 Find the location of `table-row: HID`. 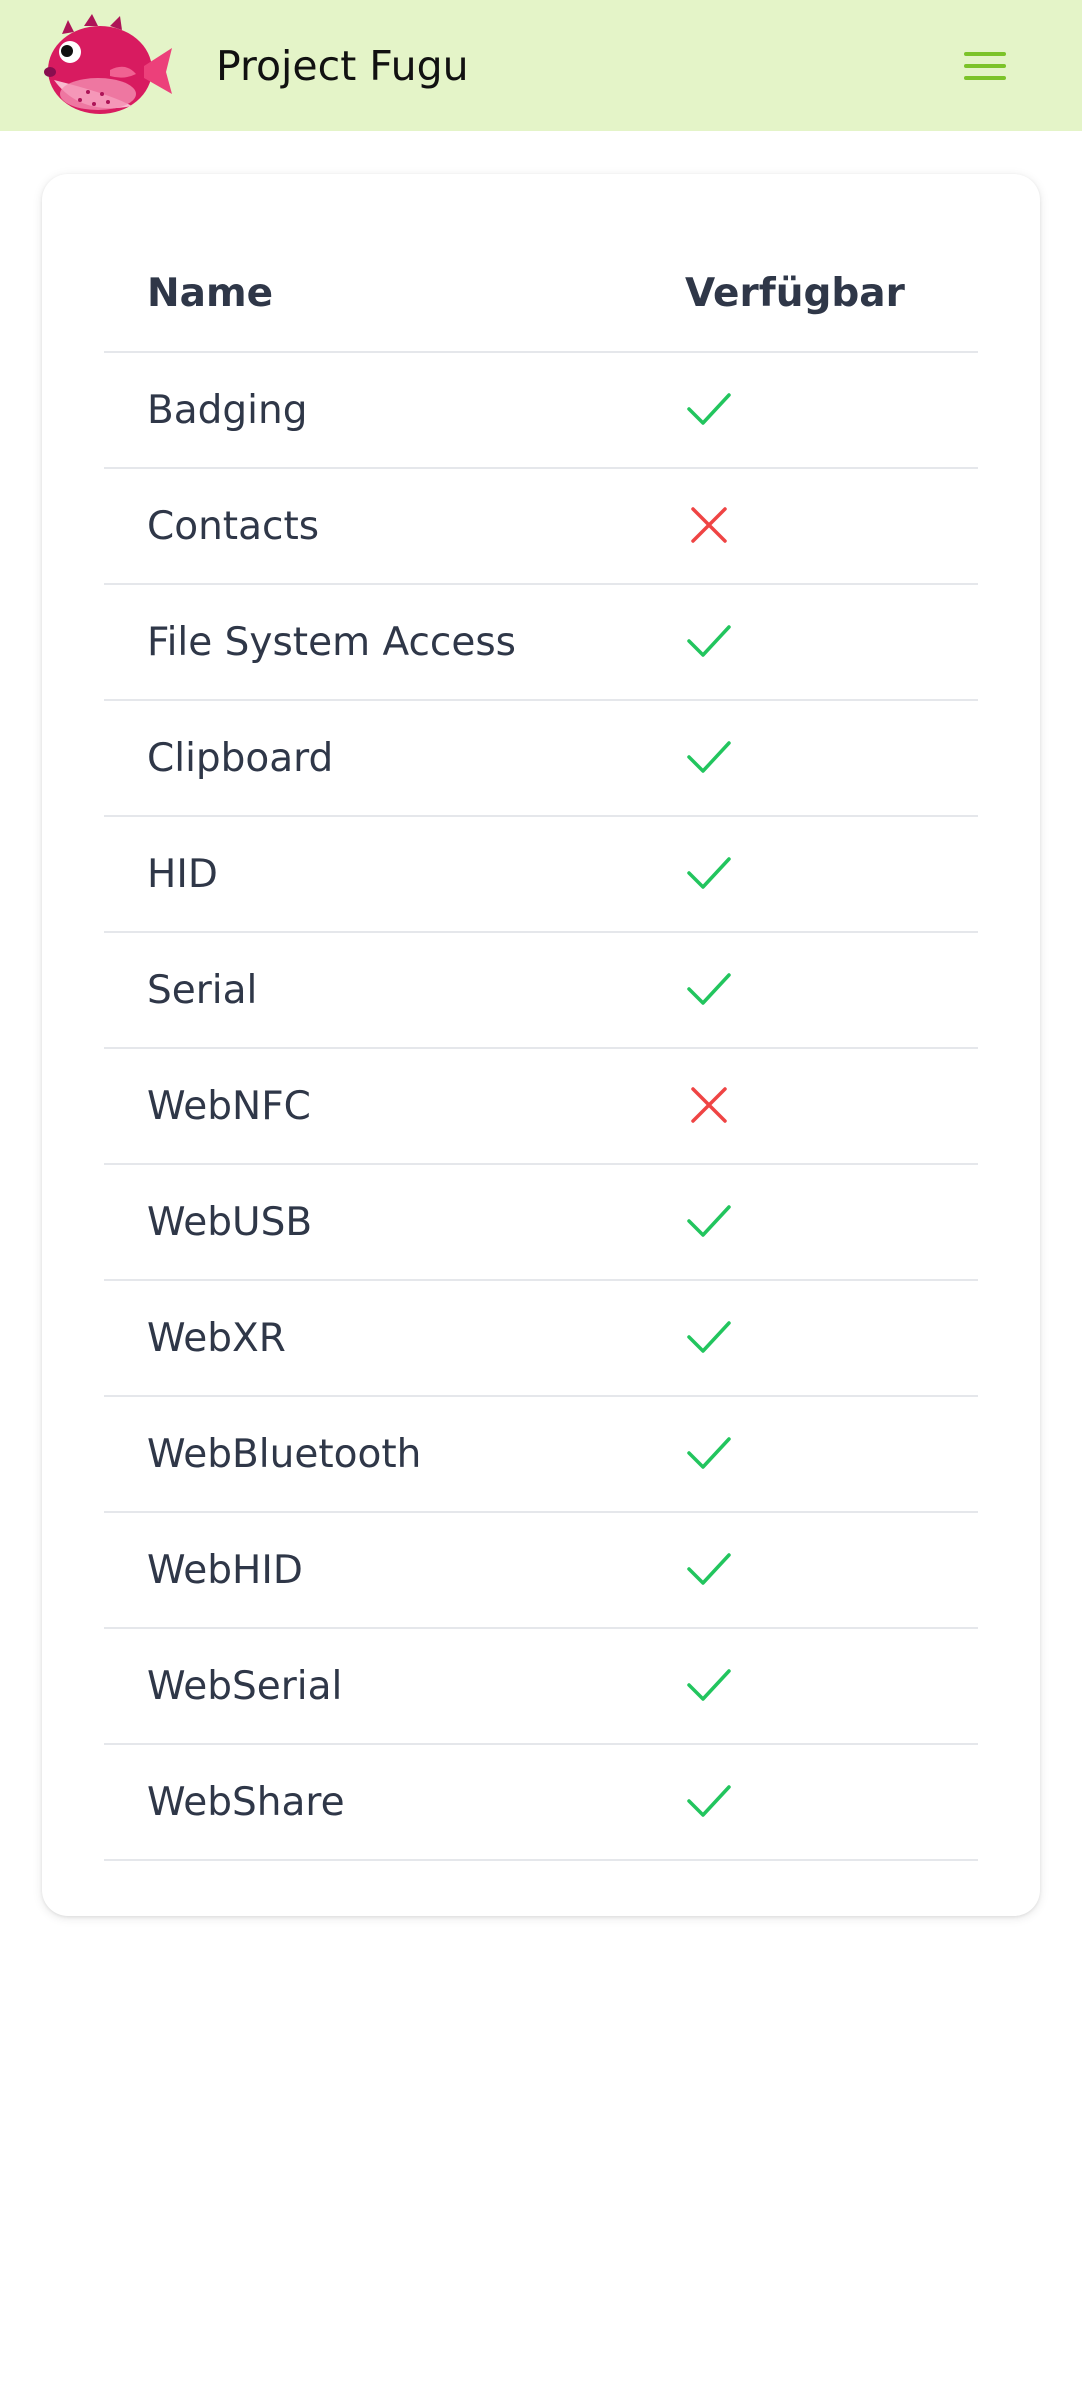

table-row: HID is located at coordinates (541, 874).